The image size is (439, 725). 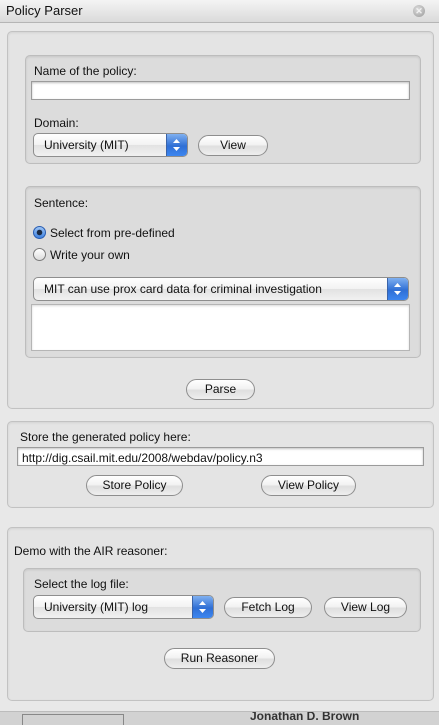 What do you see at coordinates (233, 145) in the screenshot?
I see `domain-view-button: View` at bounding box center [233, 145].